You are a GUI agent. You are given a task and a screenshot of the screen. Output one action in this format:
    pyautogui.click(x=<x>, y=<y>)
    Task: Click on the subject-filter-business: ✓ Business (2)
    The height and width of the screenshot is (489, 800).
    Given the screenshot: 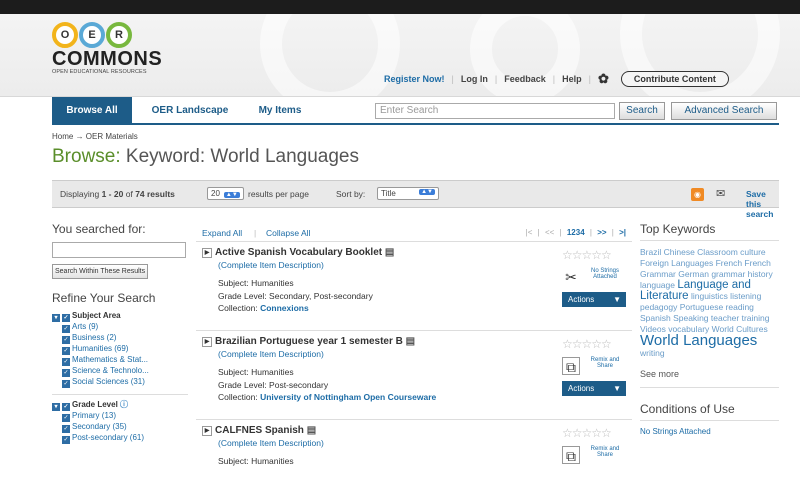 What is the action you would take?
    pyautogui.click(x=120, y=338)
    